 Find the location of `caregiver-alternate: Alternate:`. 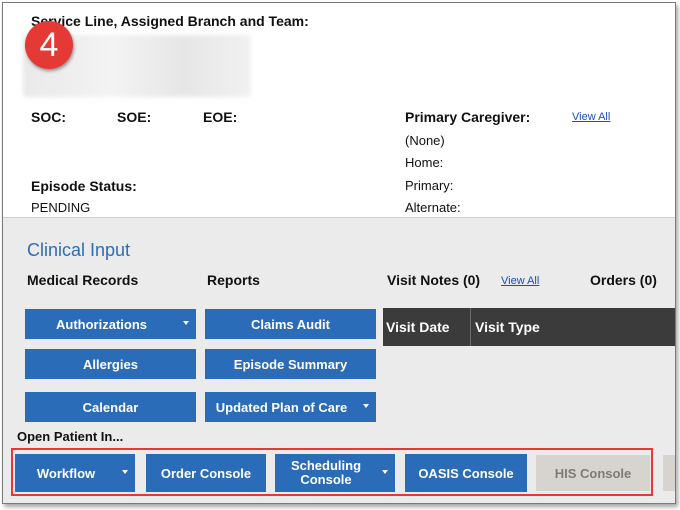

caregiver-alternate: Alternate: is located at coordinates (433, 207).